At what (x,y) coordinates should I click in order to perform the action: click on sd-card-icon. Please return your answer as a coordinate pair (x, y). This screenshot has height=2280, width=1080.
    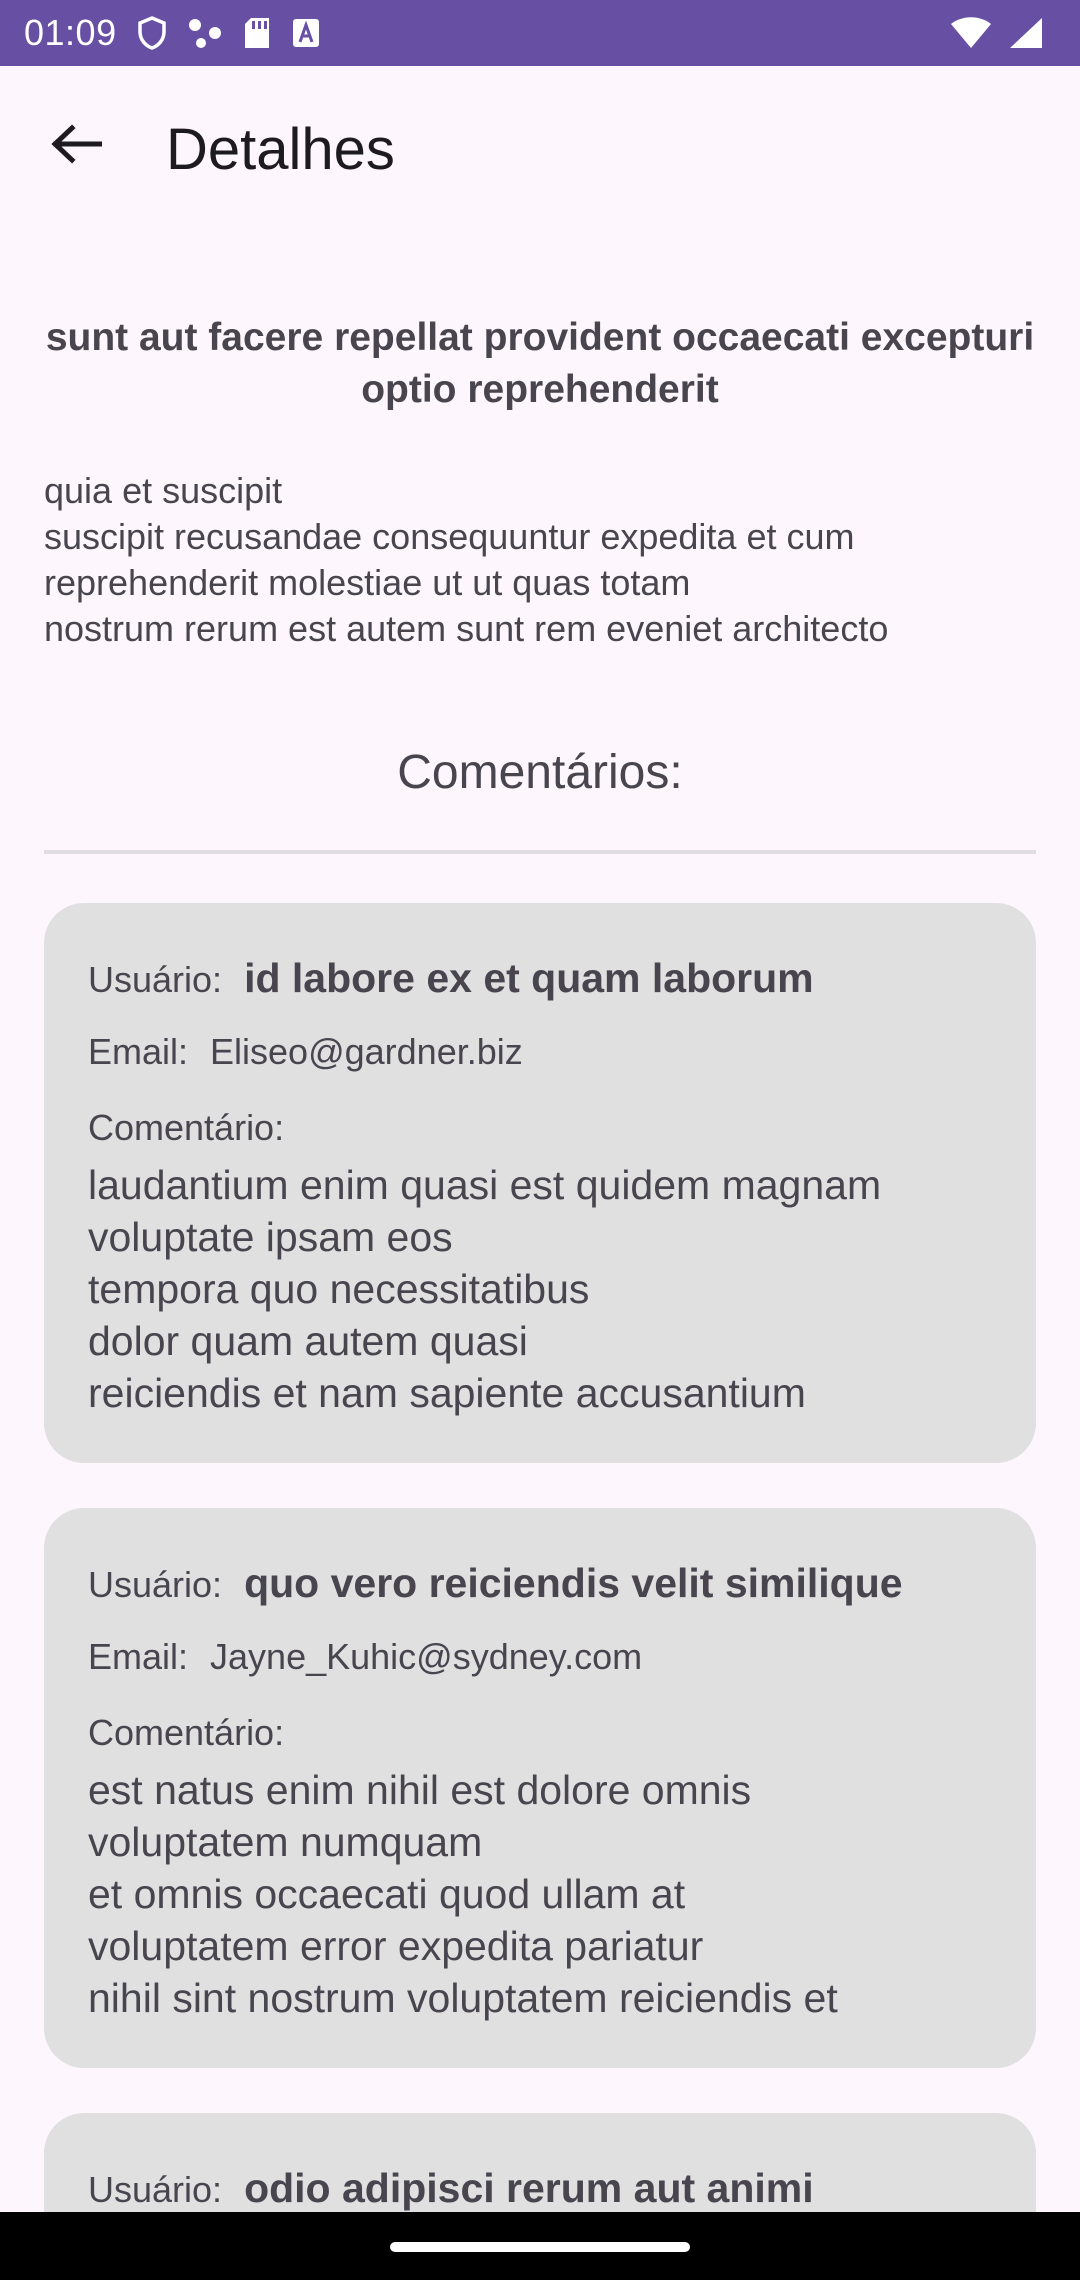
    Looking at the image, I should click on (257, 33).